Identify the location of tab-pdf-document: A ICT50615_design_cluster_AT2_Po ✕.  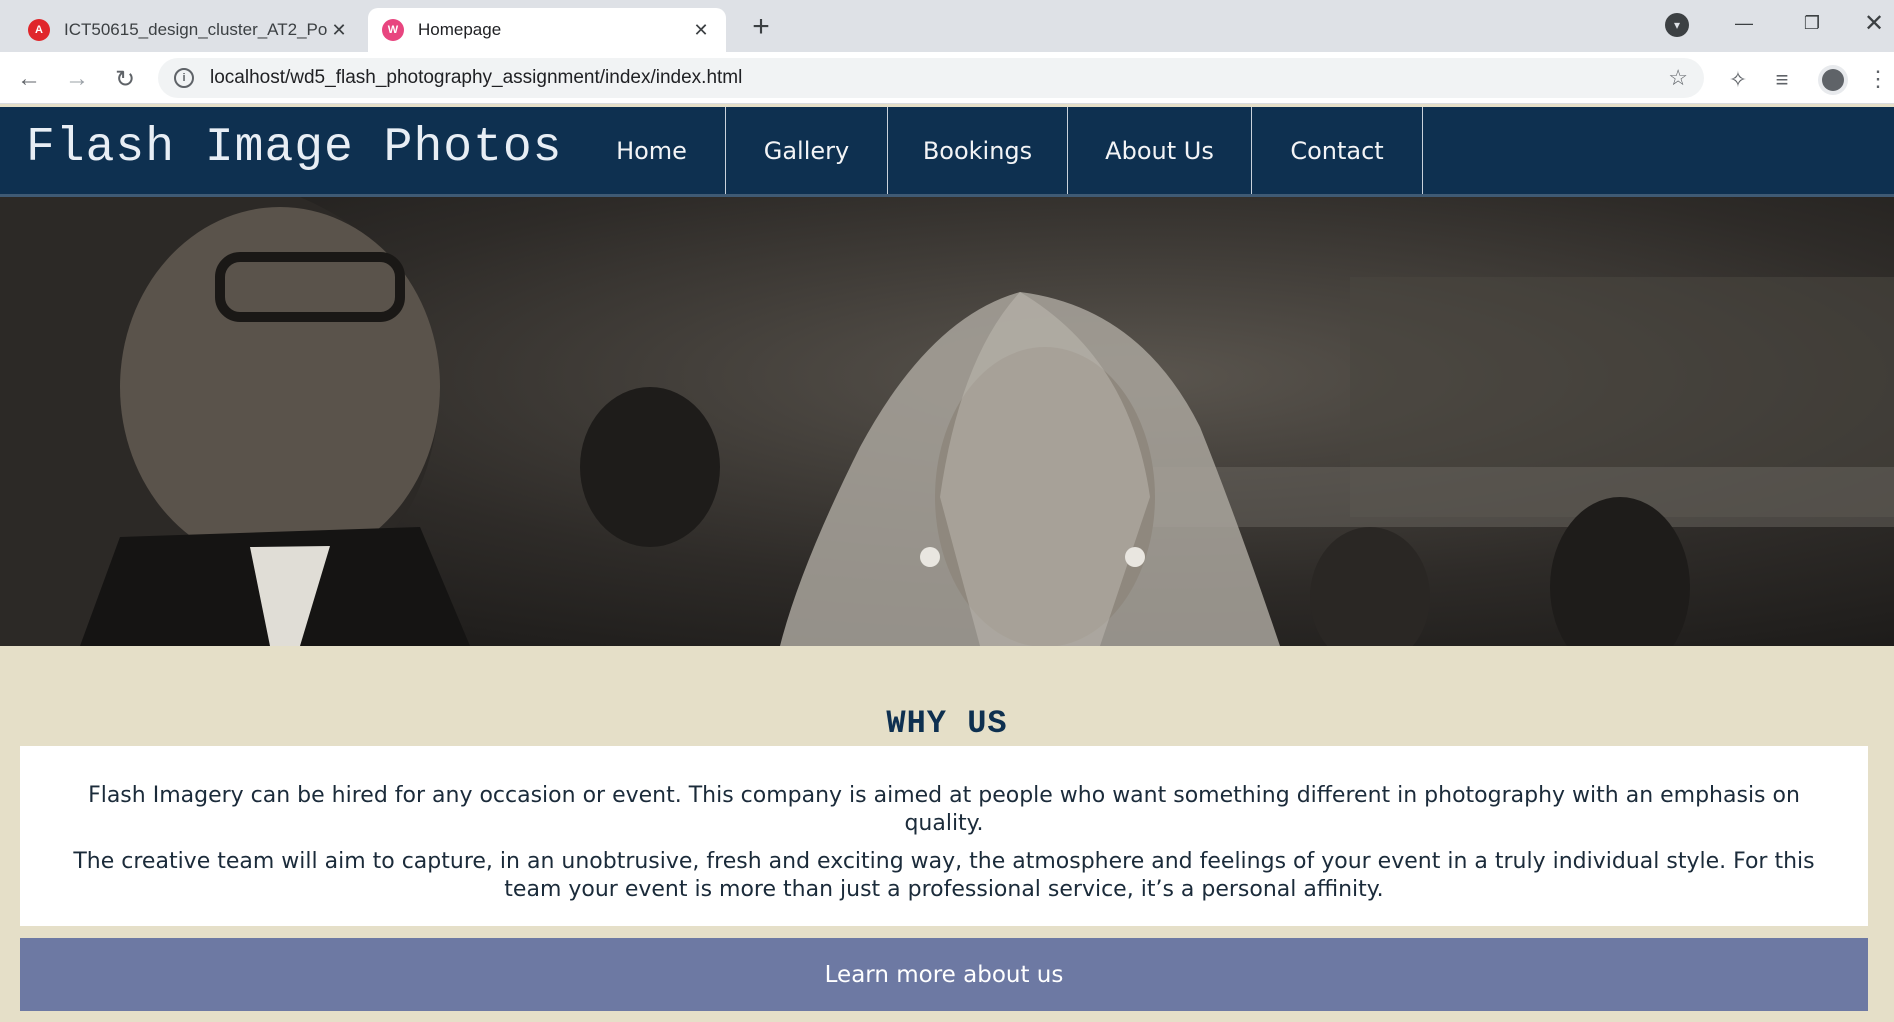
(189, 30).